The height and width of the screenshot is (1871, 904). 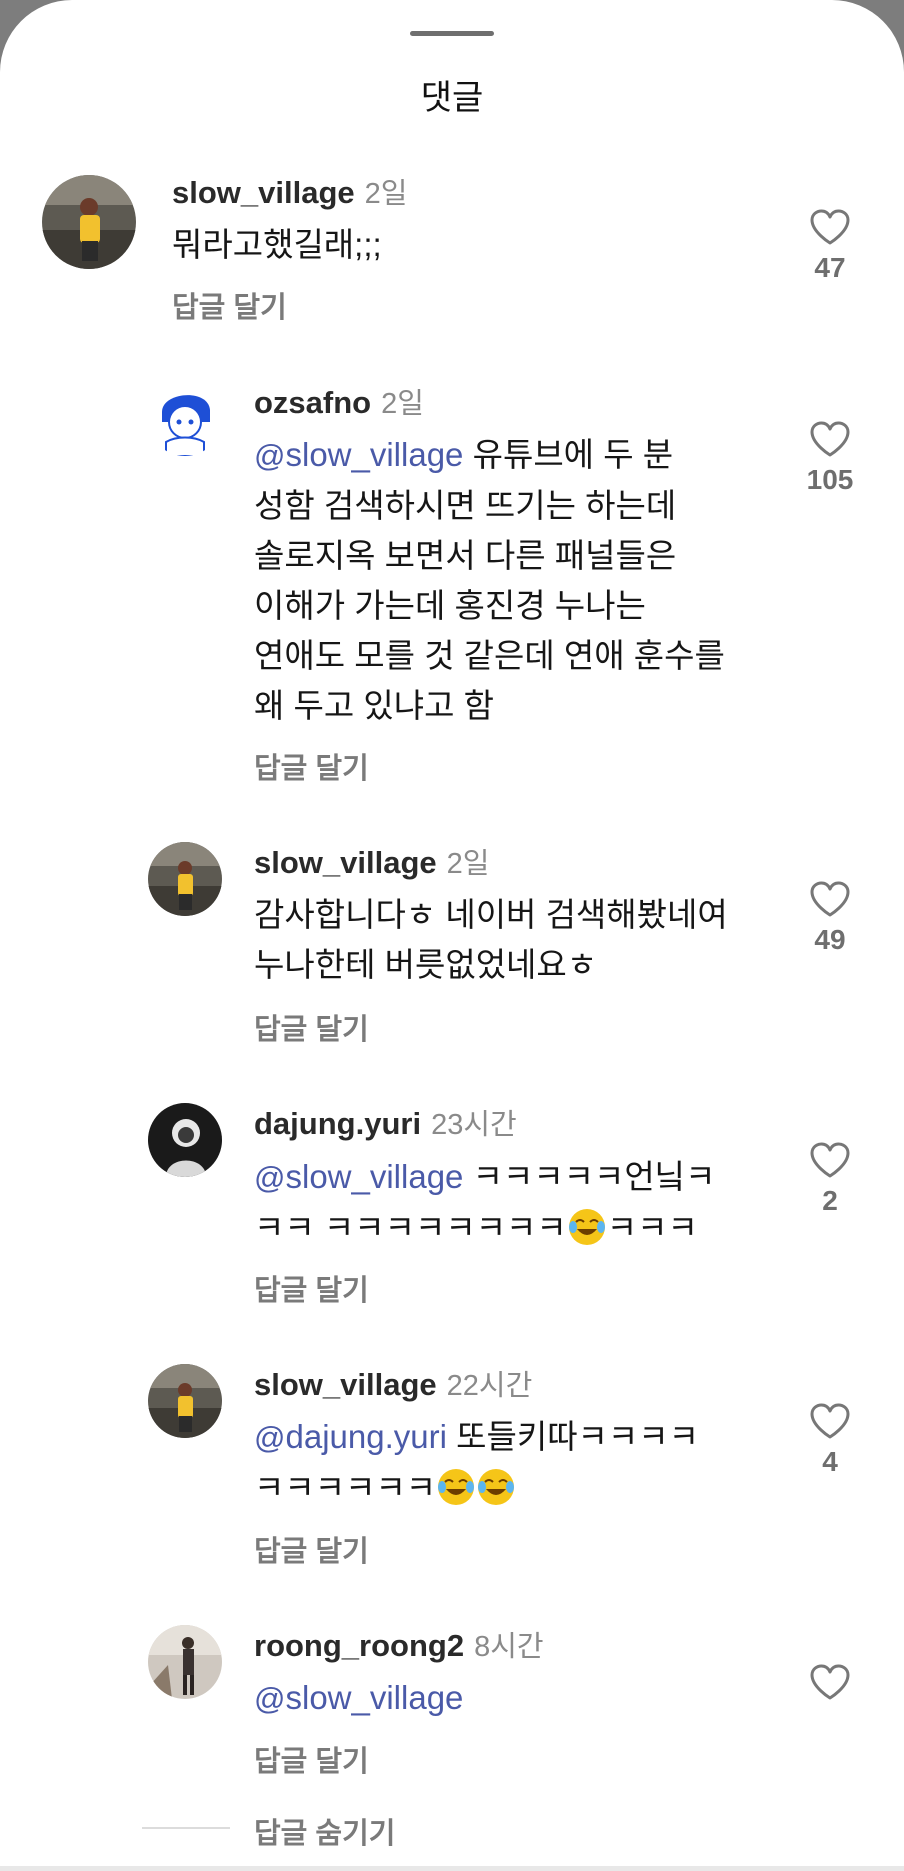 What do you see at coordinates (830, 479) in the screenshot?
I see `like-count: 105` at bounding box center [830, 479].